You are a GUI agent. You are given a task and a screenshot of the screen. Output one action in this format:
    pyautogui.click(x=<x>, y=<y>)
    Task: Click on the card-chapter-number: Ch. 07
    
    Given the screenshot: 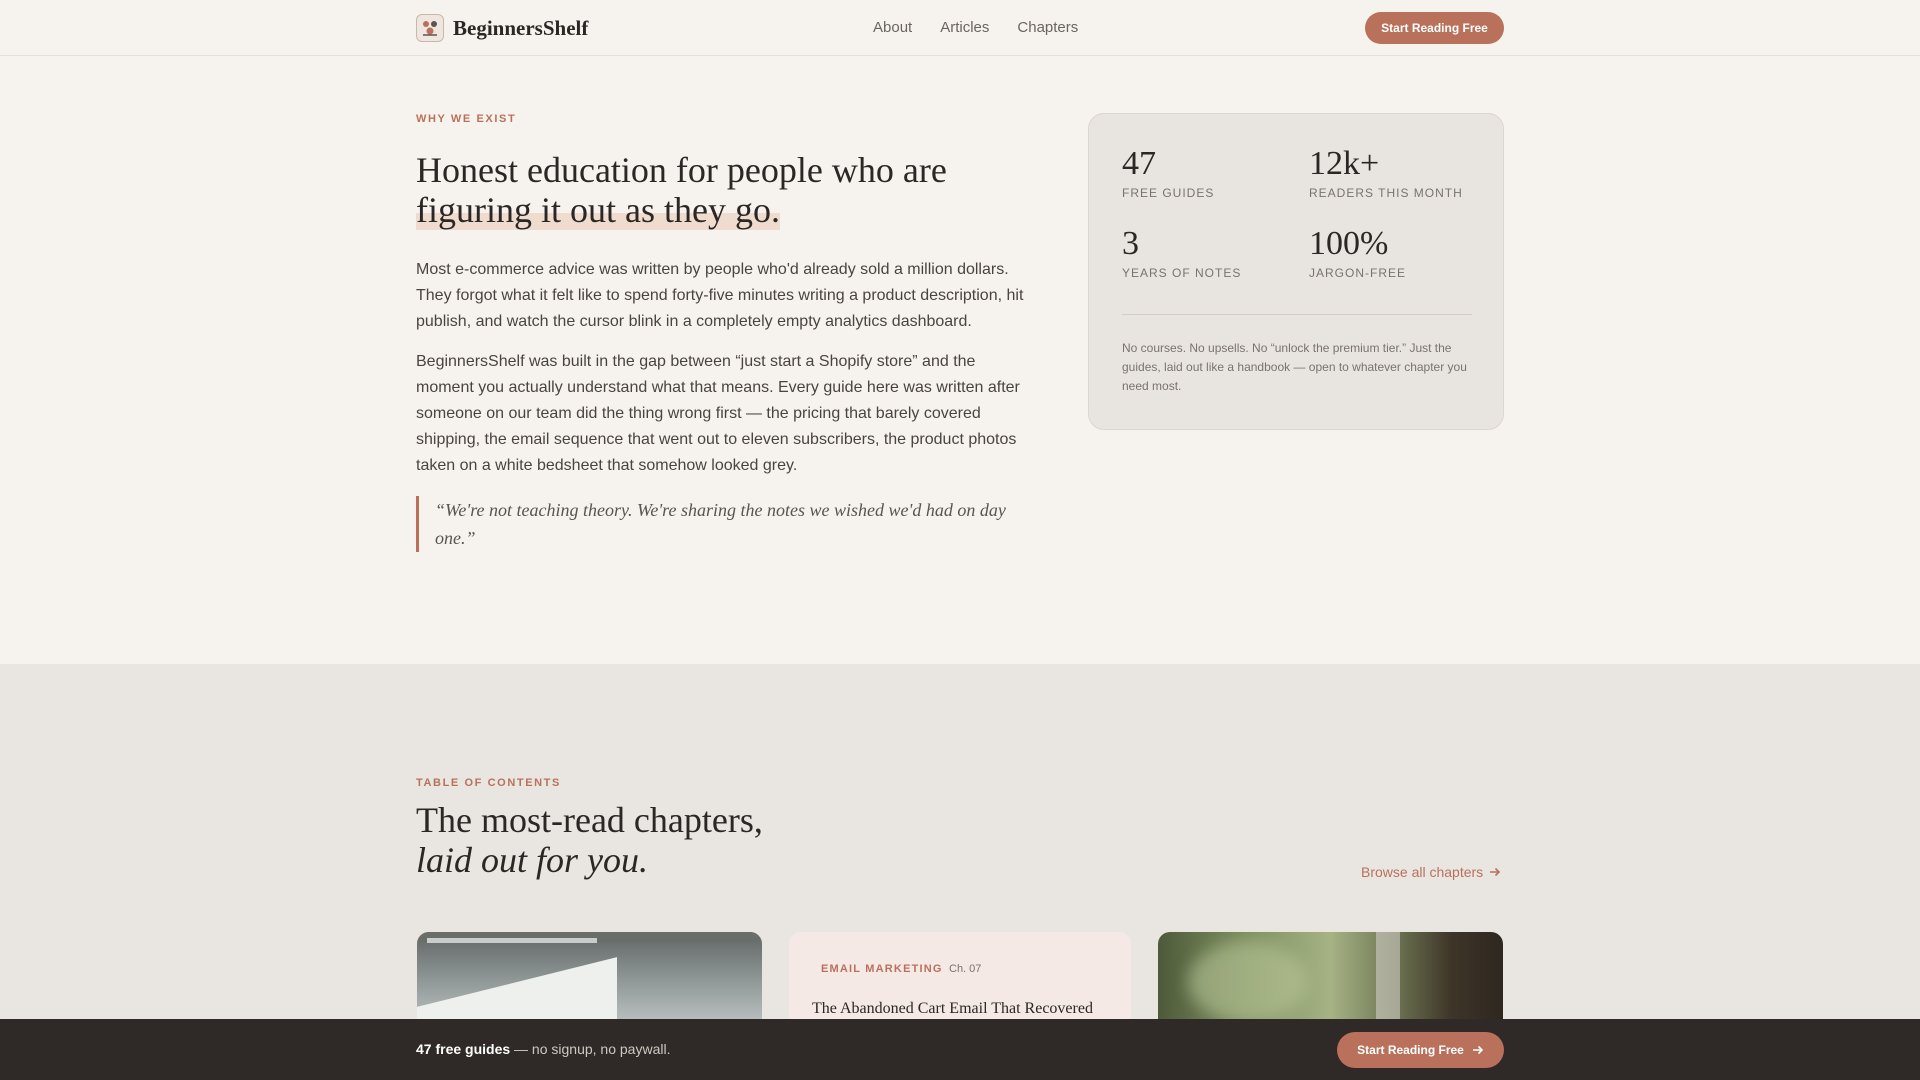 What is the action you would take?
    pyautogui.click(x=965, y=969)
    